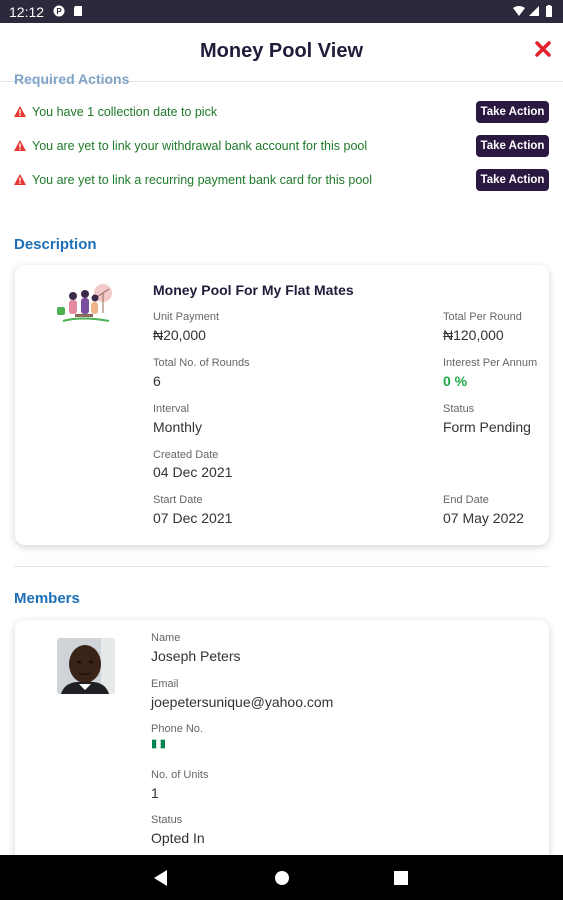 The image size is (563, 900). What do you see at coordinates (466, 500) in the screenshot?
I see `end-date-label: End Date` at bounding box center [466, 500].